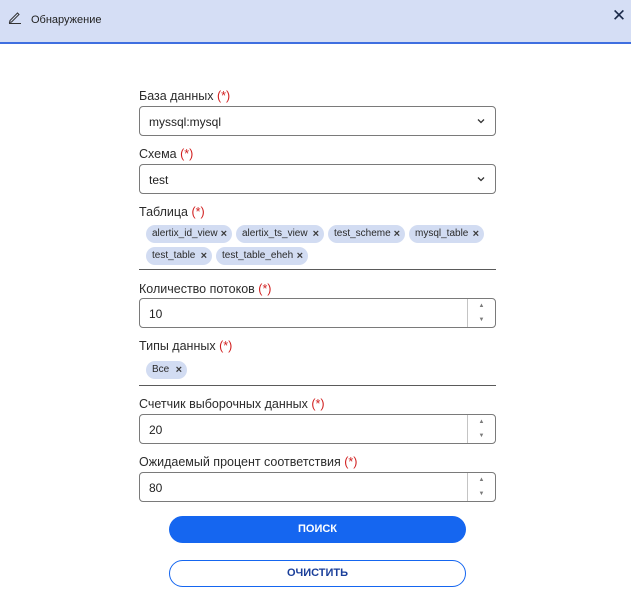 The image size is (631, 611). I want to click on sample-counter-stepper: ▲ ▼, so click(481, 429).